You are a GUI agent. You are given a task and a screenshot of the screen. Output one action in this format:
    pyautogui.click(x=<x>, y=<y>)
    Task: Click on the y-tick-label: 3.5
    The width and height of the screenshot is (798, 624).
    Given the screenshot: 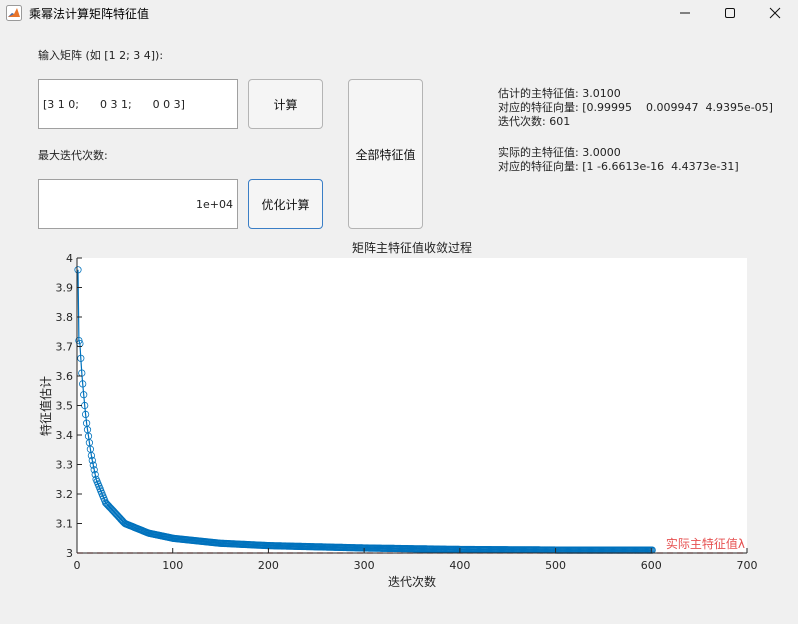 What is the action you would take?
    pyautogui.click(x=65, y=406)
    